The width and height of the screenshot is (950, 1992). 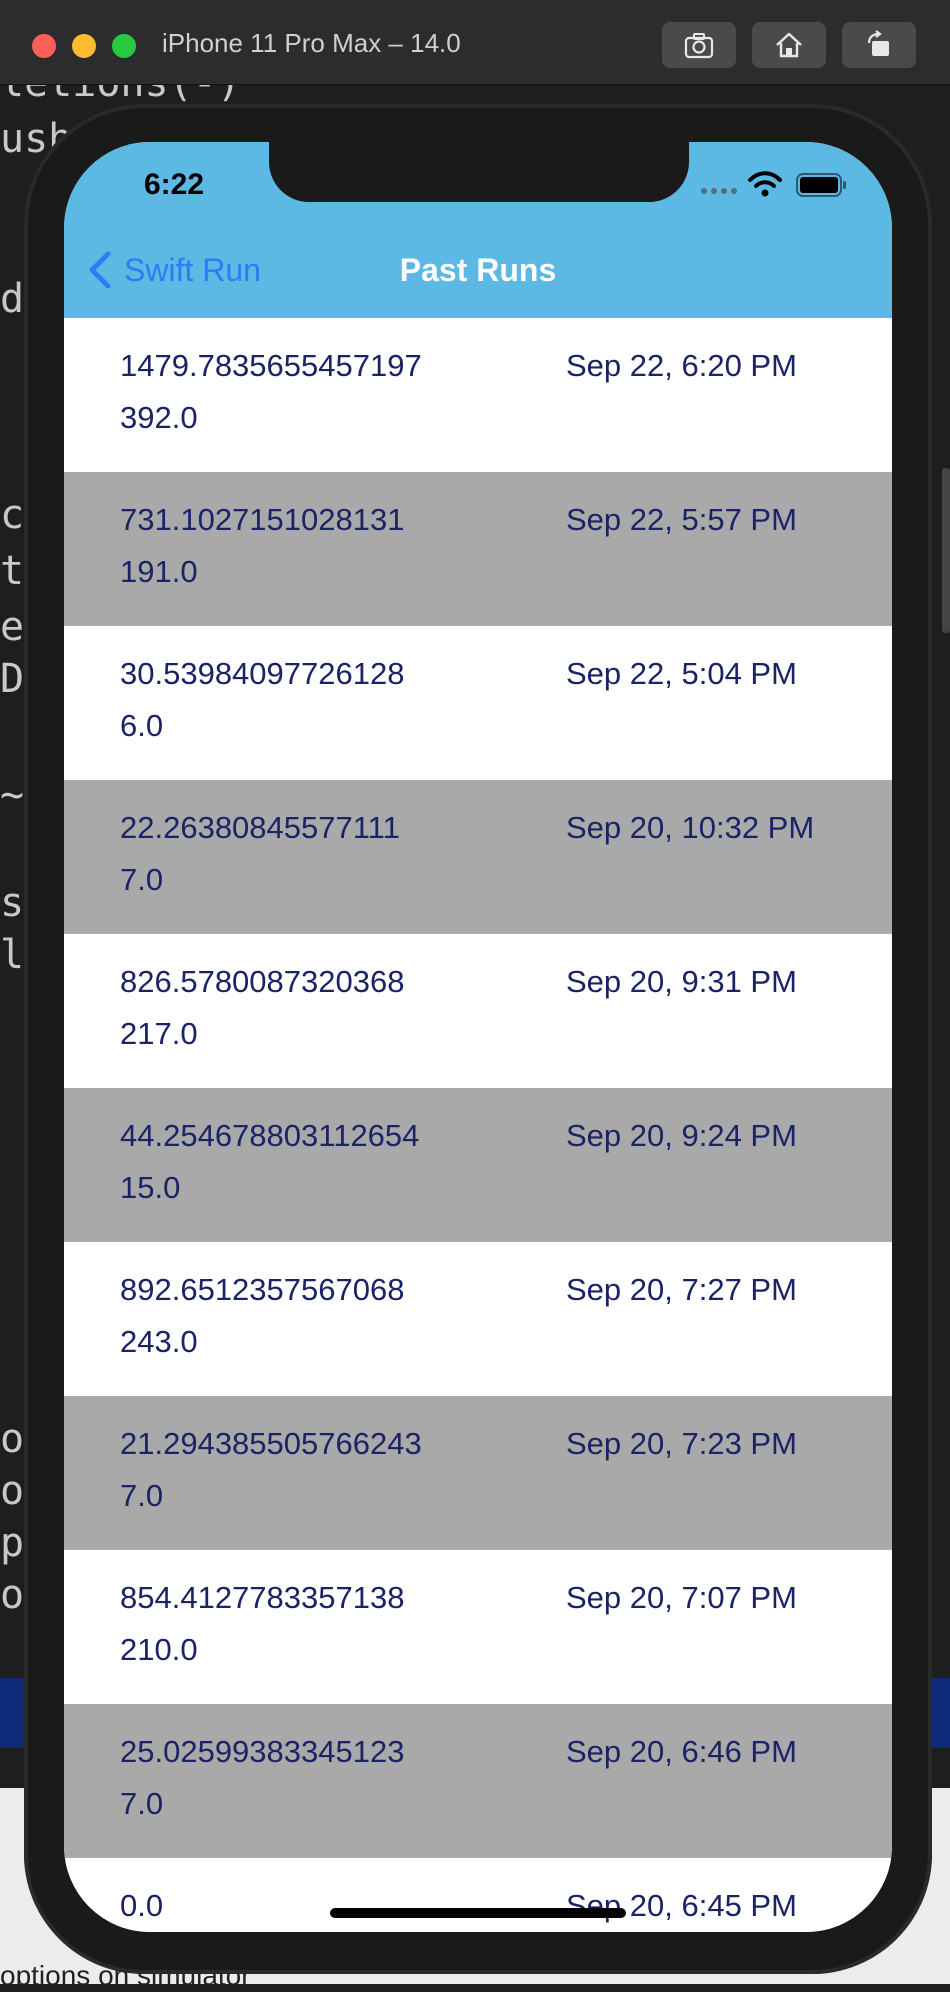 What do you see at coordinates (270, 1135) in the screenshot?
I see `run-distance: 44.254678803112654` at bounding box center [270, 1135].